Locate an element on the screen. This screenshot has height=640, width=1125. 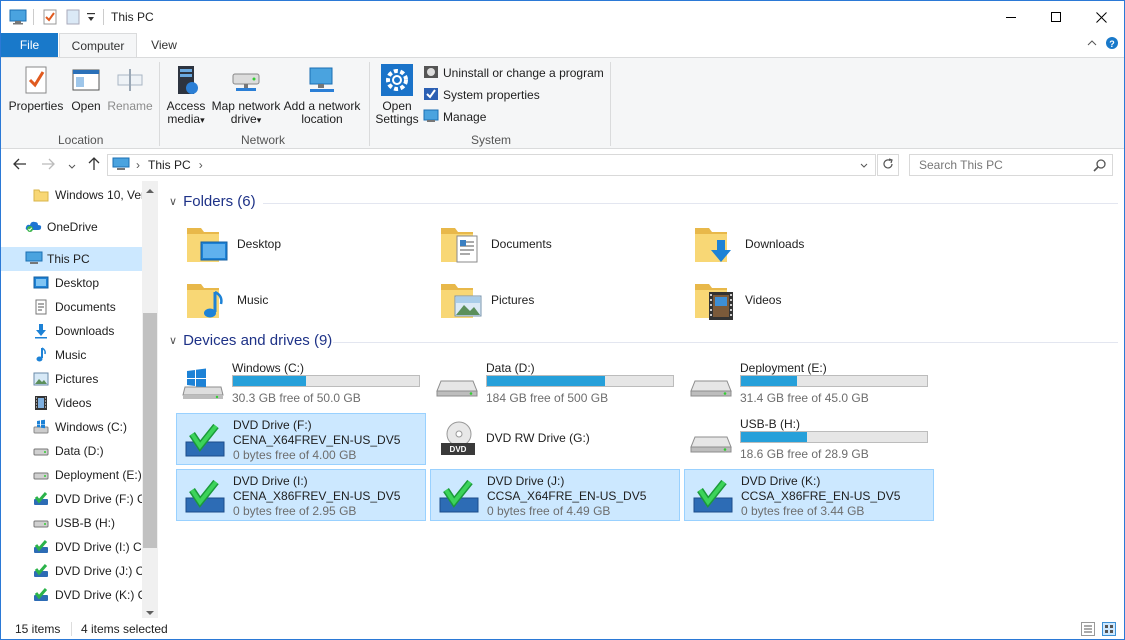
maximize-button is located at coordinates (1056, 17).